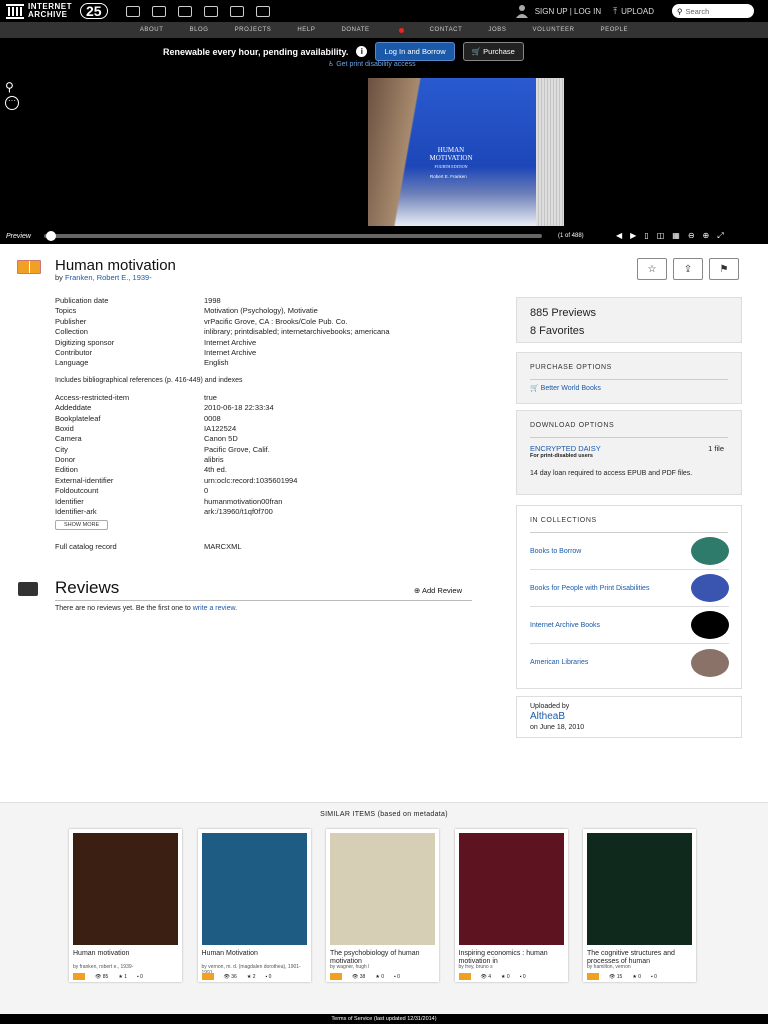 The image size is (768, 1024). I want to click on nav-contact: CONTACT, so click(446, 30).